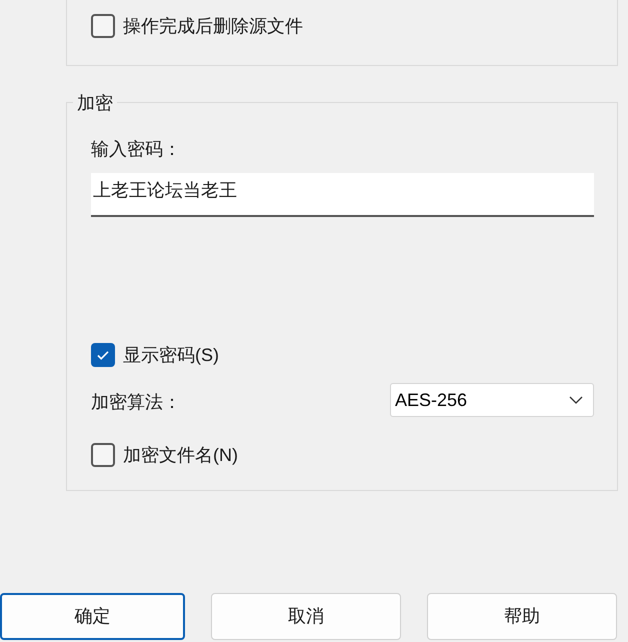  Describe the element at coordinates (136, 149) in the screenshot. I see `password-label: 输入密码：` at that location.